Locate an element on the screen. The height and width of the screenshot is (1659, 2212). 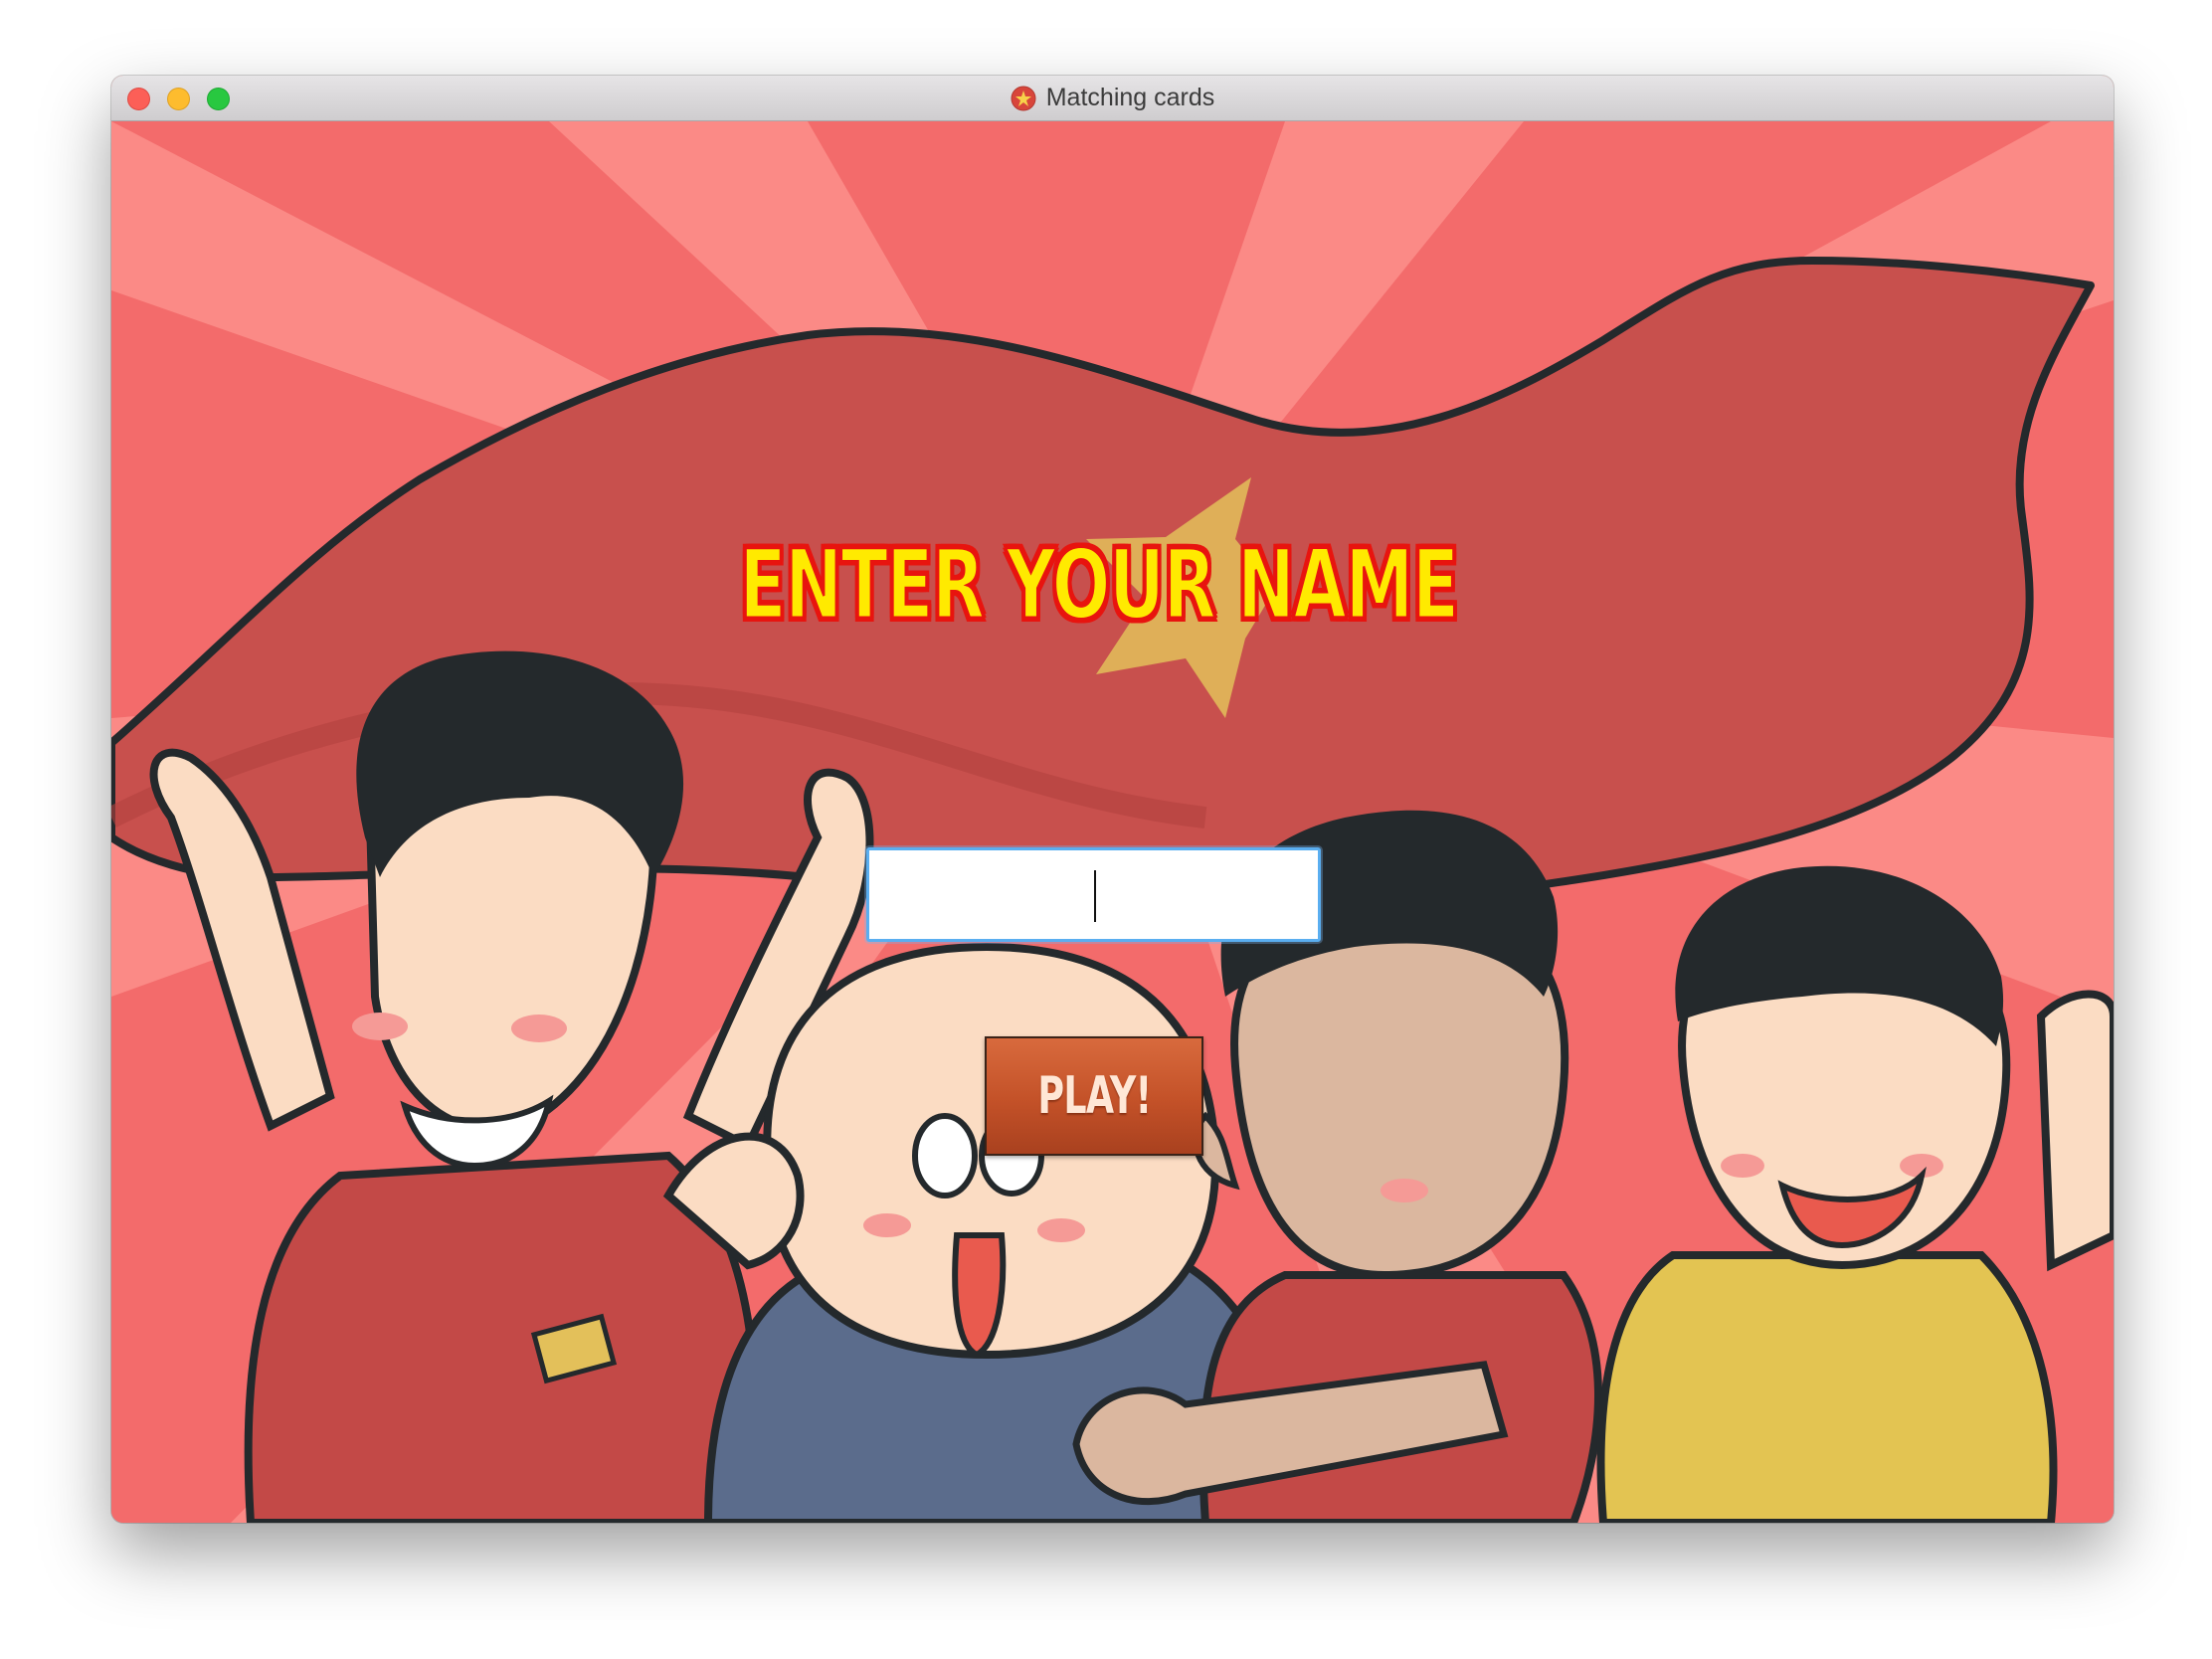
window-title-text: Matching cards is located at coordinates (1130, 97).